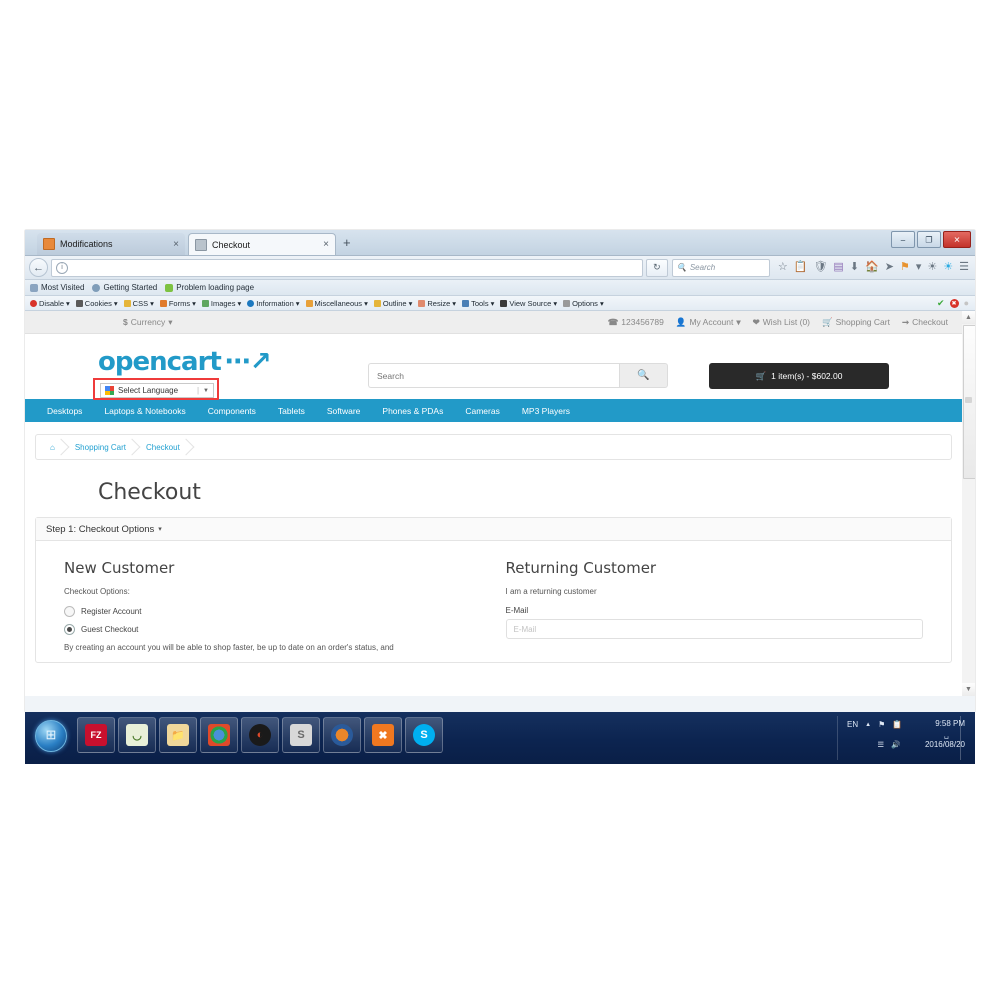 This screenshot has height=1000, width=1000. I want to click on google-translate-widget: Select Language | ▼, so click(157, 390).